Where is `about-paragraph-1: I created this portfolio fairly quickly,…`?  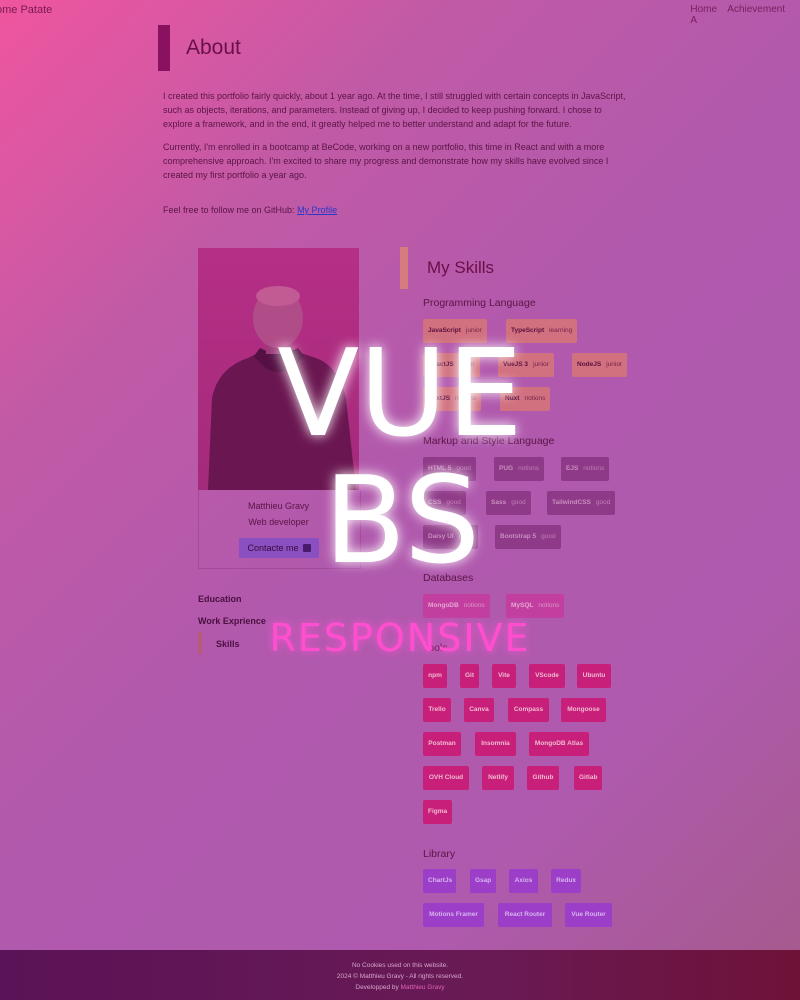
about-paragraph-1: I created this portfolio fairly quickly,… is located at coordinates (394, 110).